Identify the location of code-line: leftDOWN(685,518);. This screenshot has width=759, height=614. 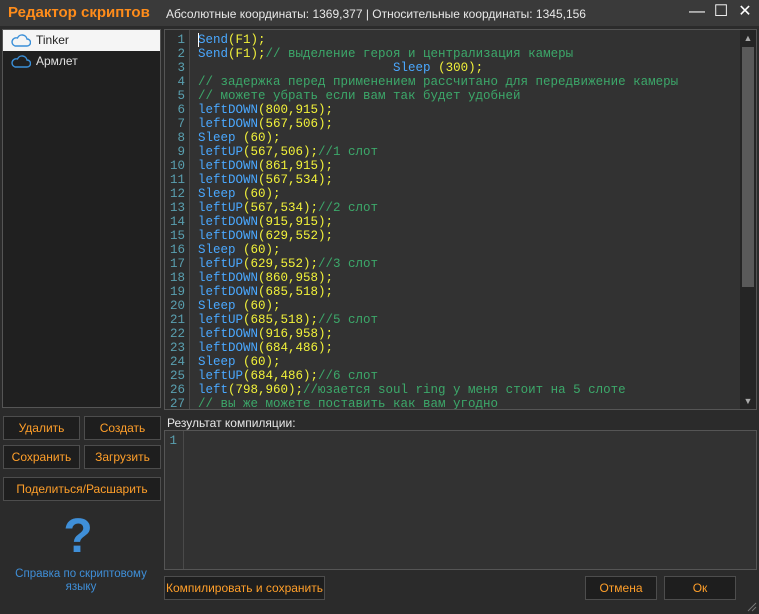
(265, 292).